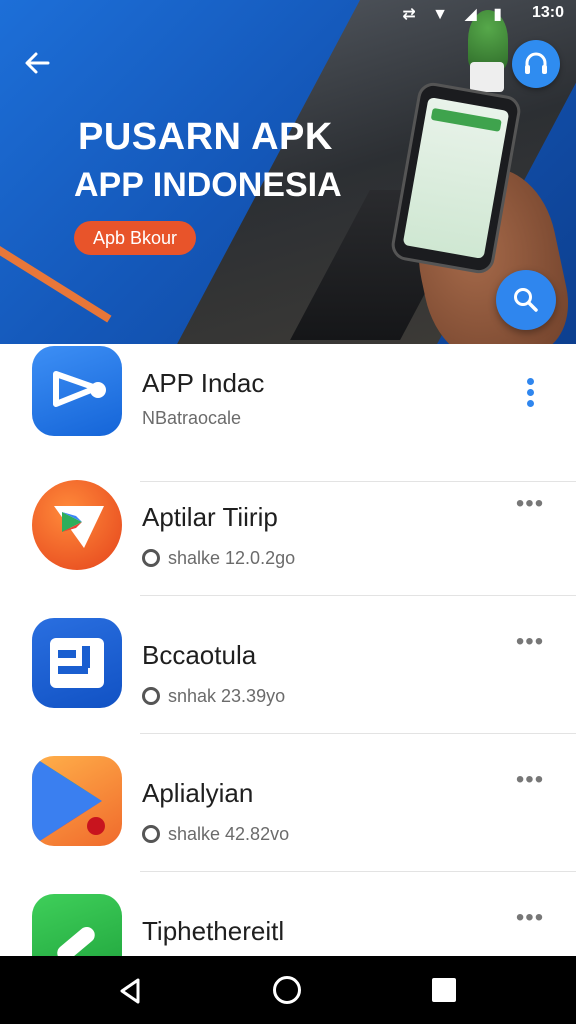 The image size is (576, 1024). What do you see at coordinates (199, 655) in the screenshot?
I see `app-name: Bccaotula` at bounding box center [199, 655].